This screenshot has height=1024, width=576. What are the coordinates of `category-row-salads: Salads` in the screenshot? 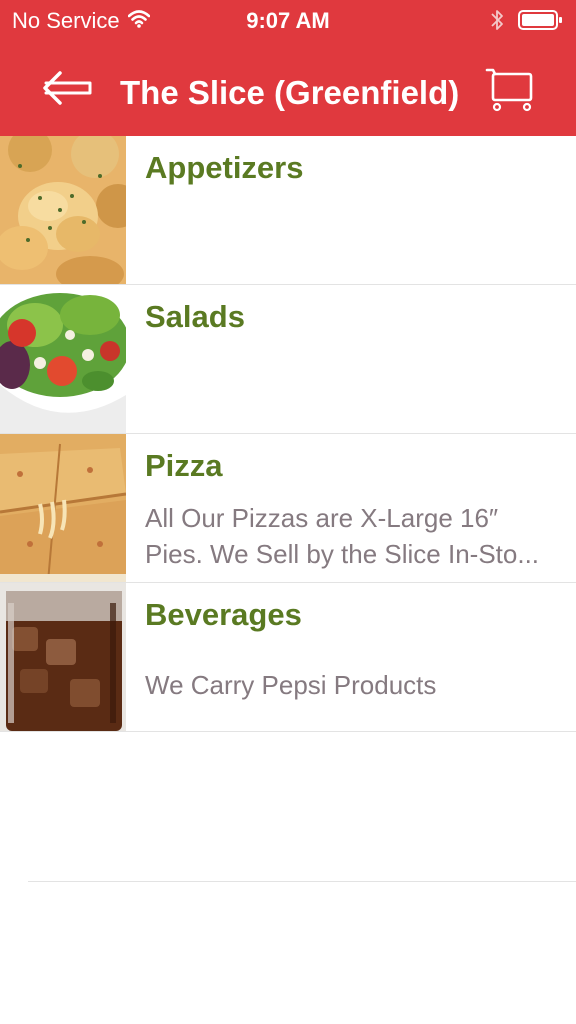 It's located at (288, 359).